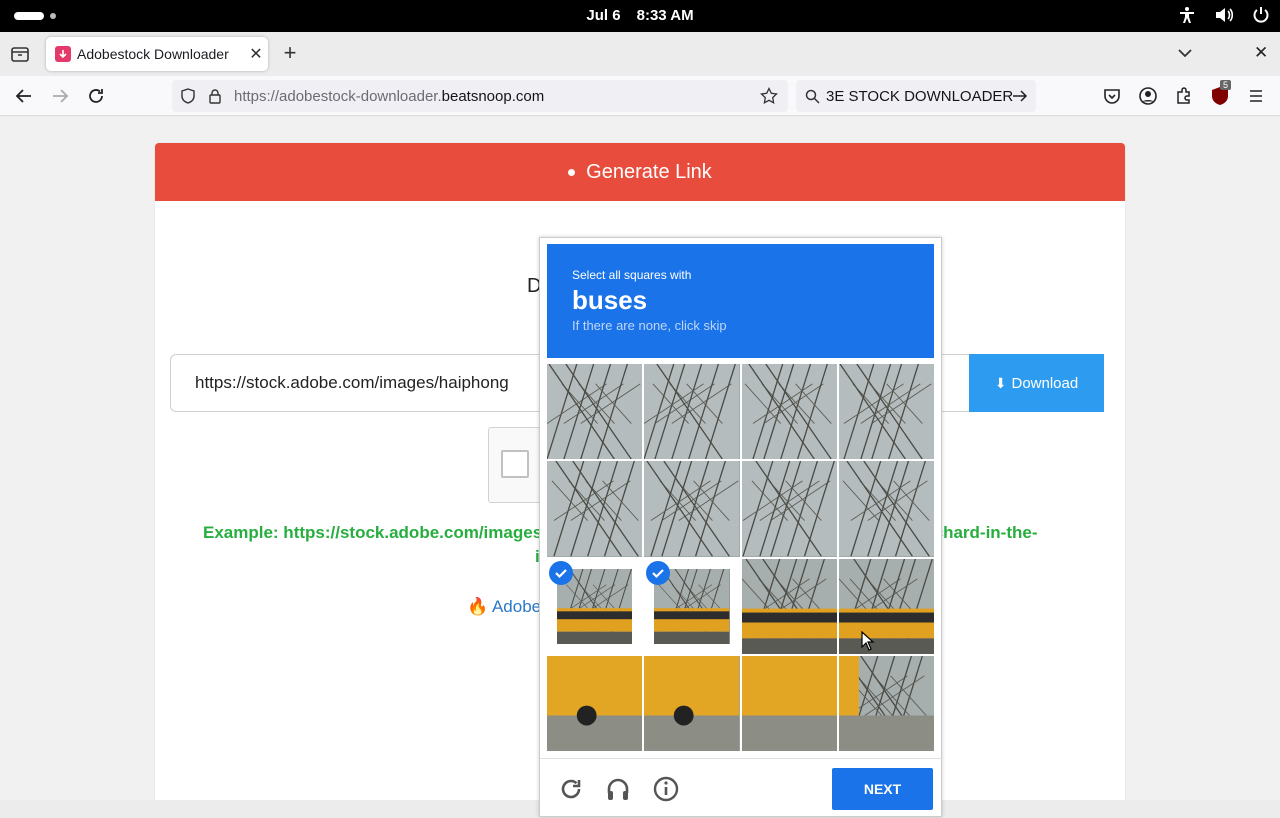  Describe the element at coordinates (515, 464) in the screenshot. I see `recaptcha-checkbox` at that location.